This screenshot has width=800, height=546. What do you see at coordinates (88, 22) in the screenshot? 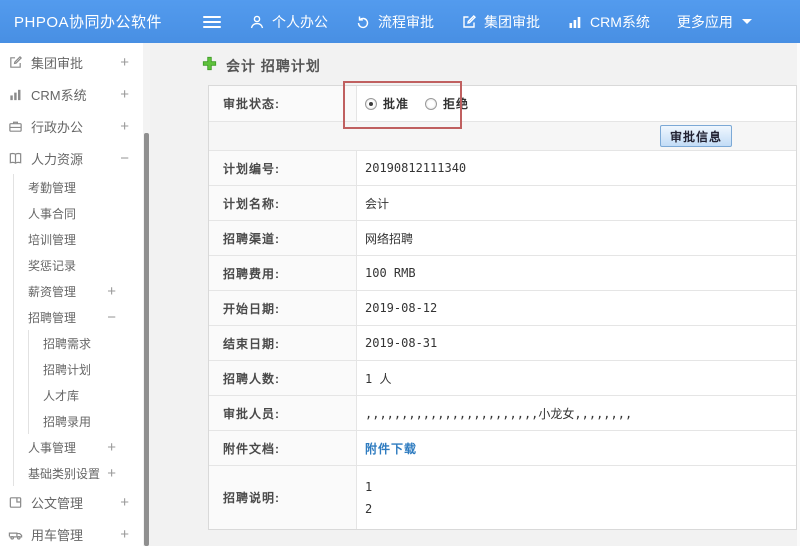
I see `app-logo: PHPOA协同办公软件` at bounding box center [88, 22].